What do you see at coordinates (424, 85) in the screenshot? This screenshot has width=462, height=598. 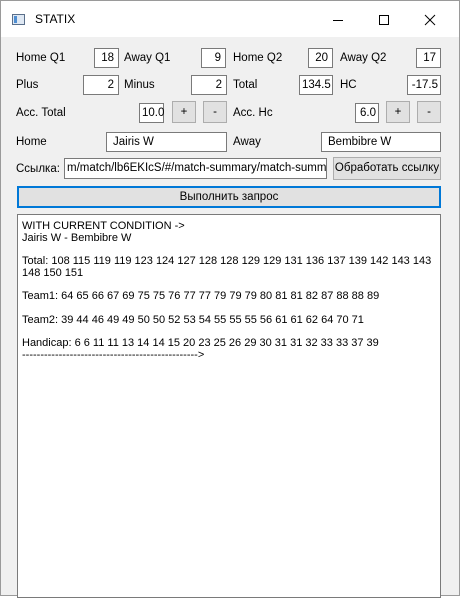 I see `hc-input: -17.5` at bounding box center [424, 85].